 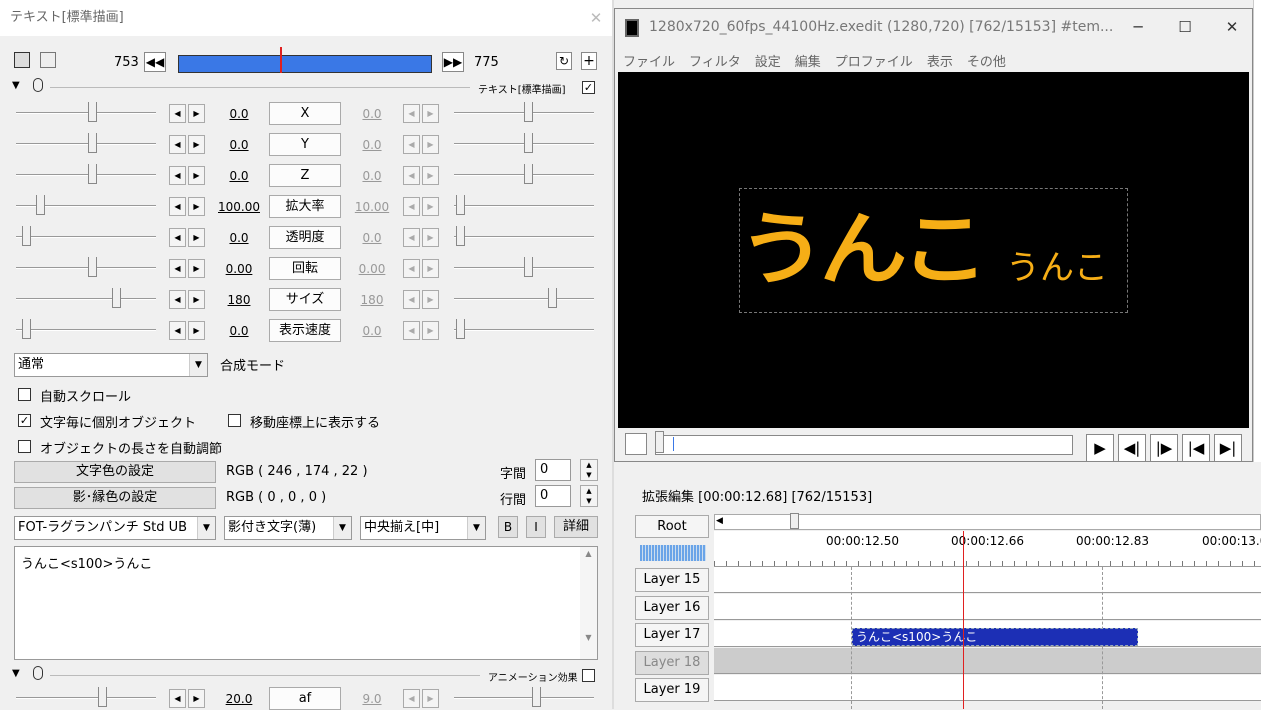 I want to click on left-value: 180, so click(x=239, y=300).